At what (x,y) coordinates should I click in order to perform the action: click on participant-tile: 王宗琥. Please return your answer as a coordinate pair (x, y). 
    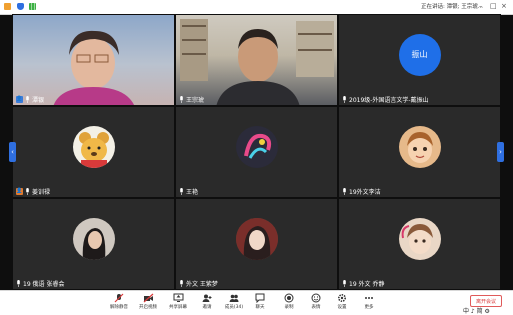
    Looking at the image, I should click on (256, 60).